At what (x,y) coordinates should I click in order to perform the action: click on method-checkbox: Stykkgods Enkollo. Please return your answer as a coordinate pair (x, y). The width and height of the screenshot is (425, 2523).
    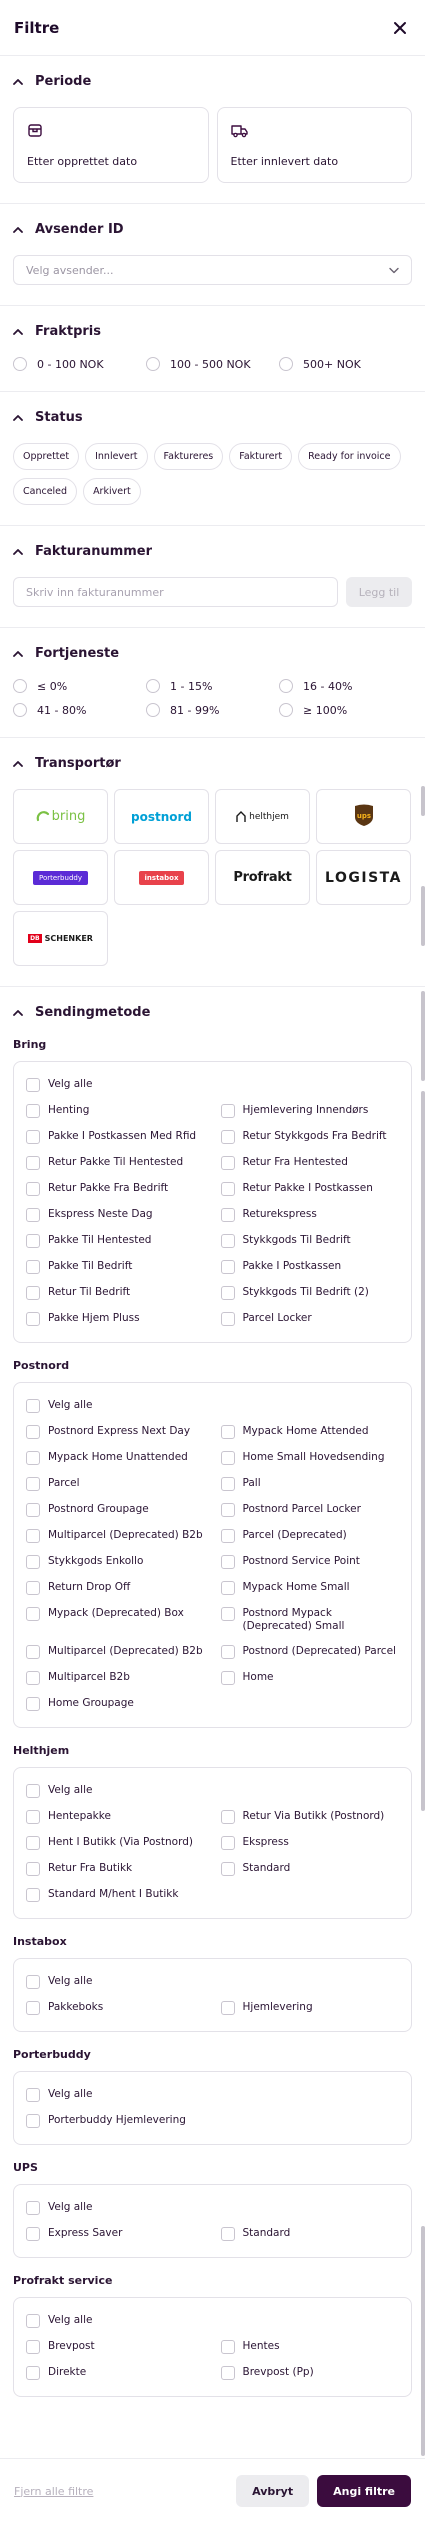
    Looking at the image, I should click on (115, 1562).